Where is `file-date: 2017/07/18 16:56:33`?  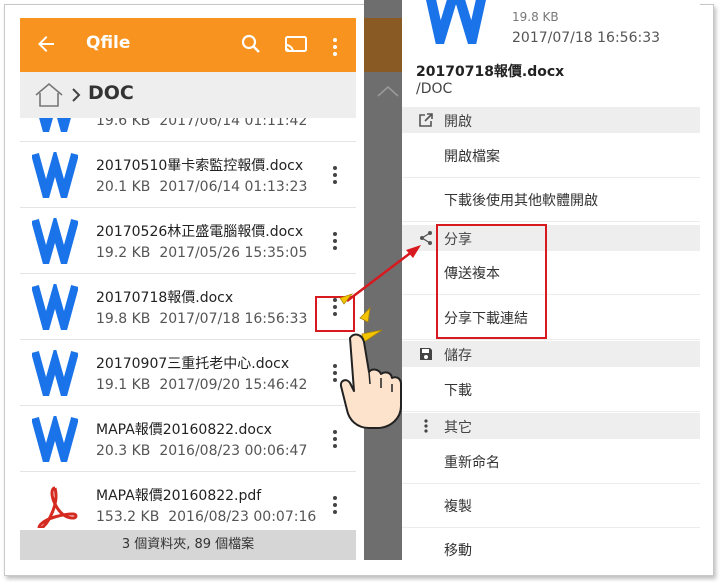 file-date: 2017/07/18 16:56:33 is located at coordinates (233, 319).